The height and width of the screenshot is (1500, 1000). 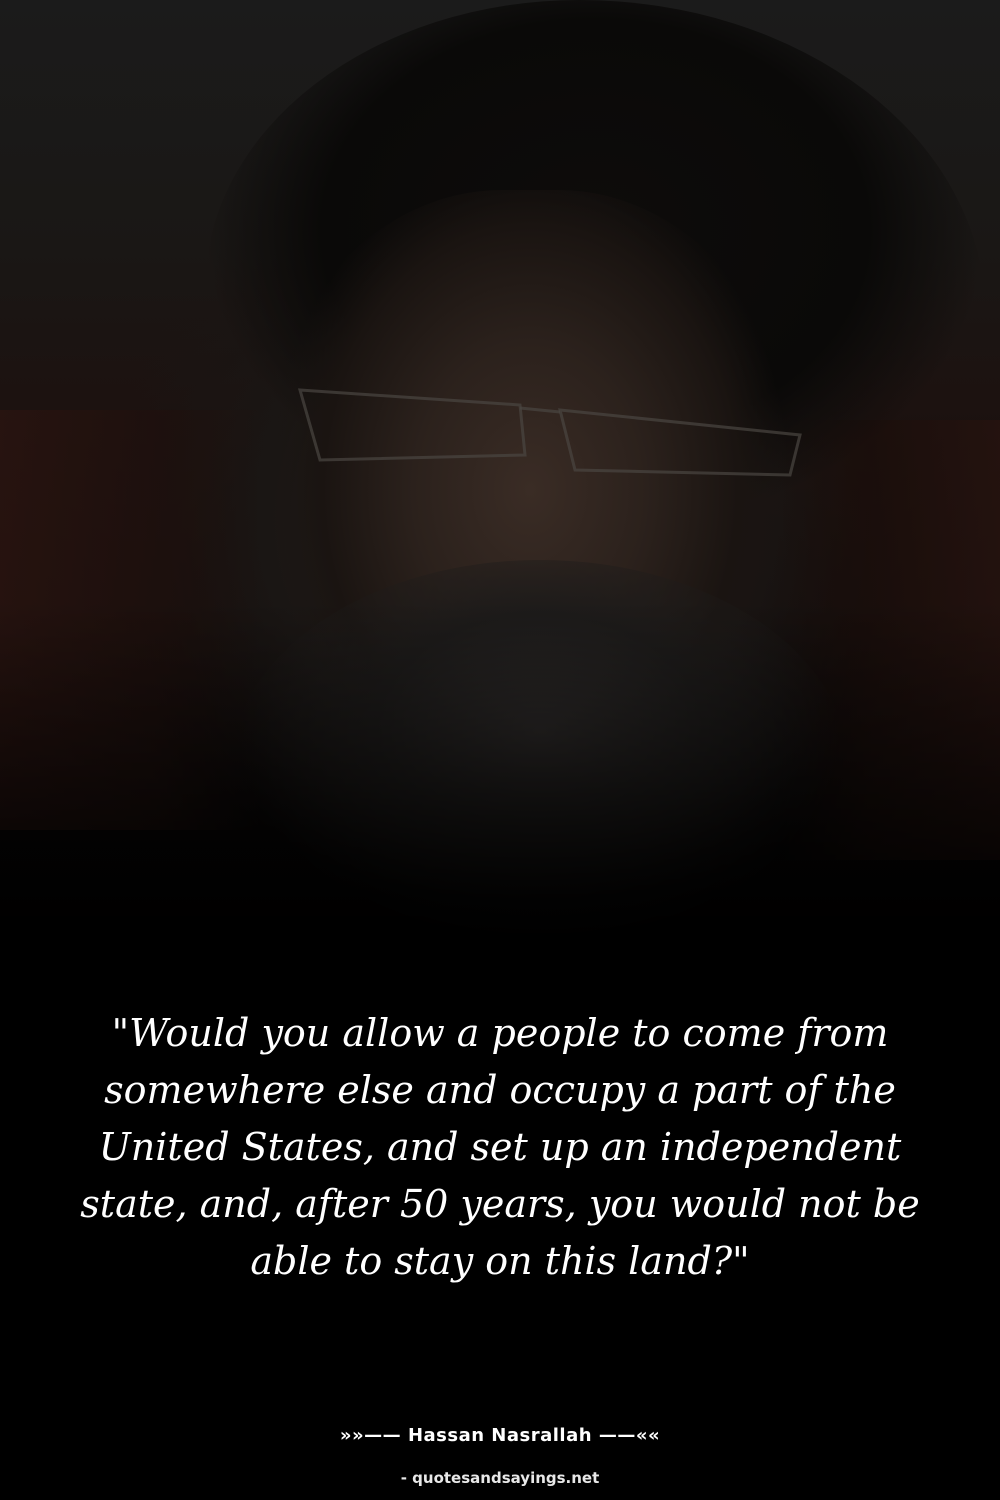 I want to click on attribution-suffix: ——««, so click(x=626, y=1435).